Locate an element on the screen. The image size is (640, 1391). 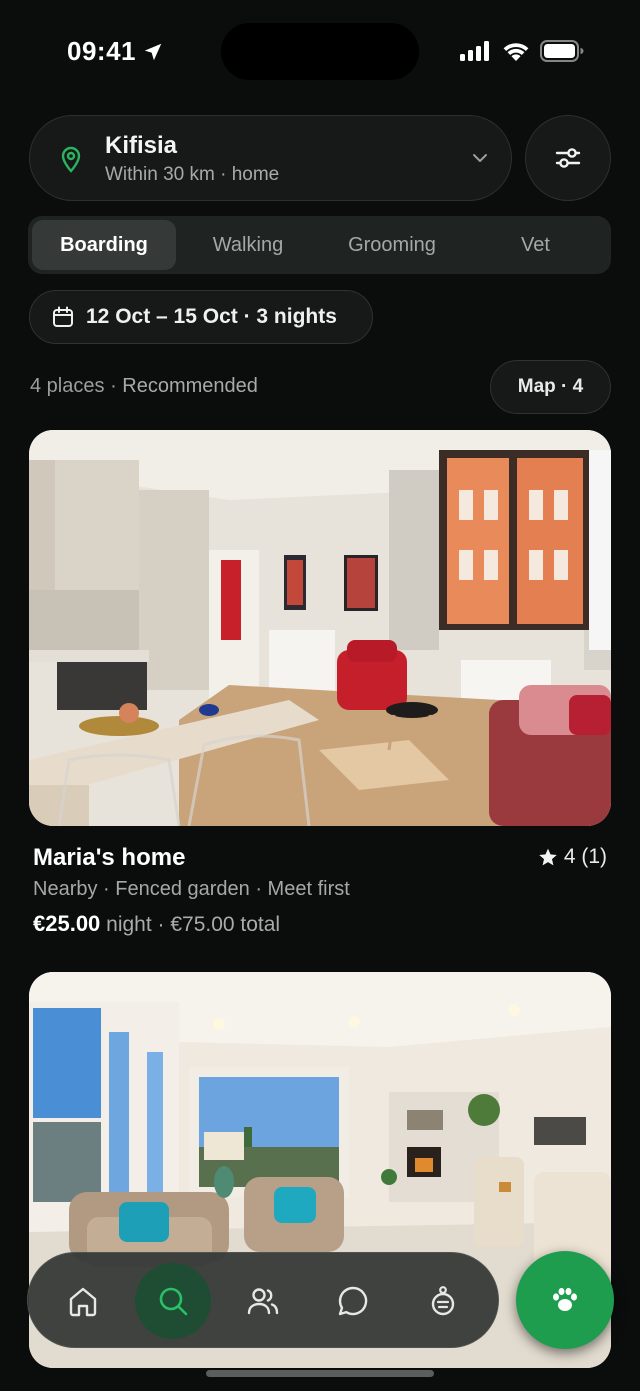
calendar-icon is located at coordinates (63, 316).